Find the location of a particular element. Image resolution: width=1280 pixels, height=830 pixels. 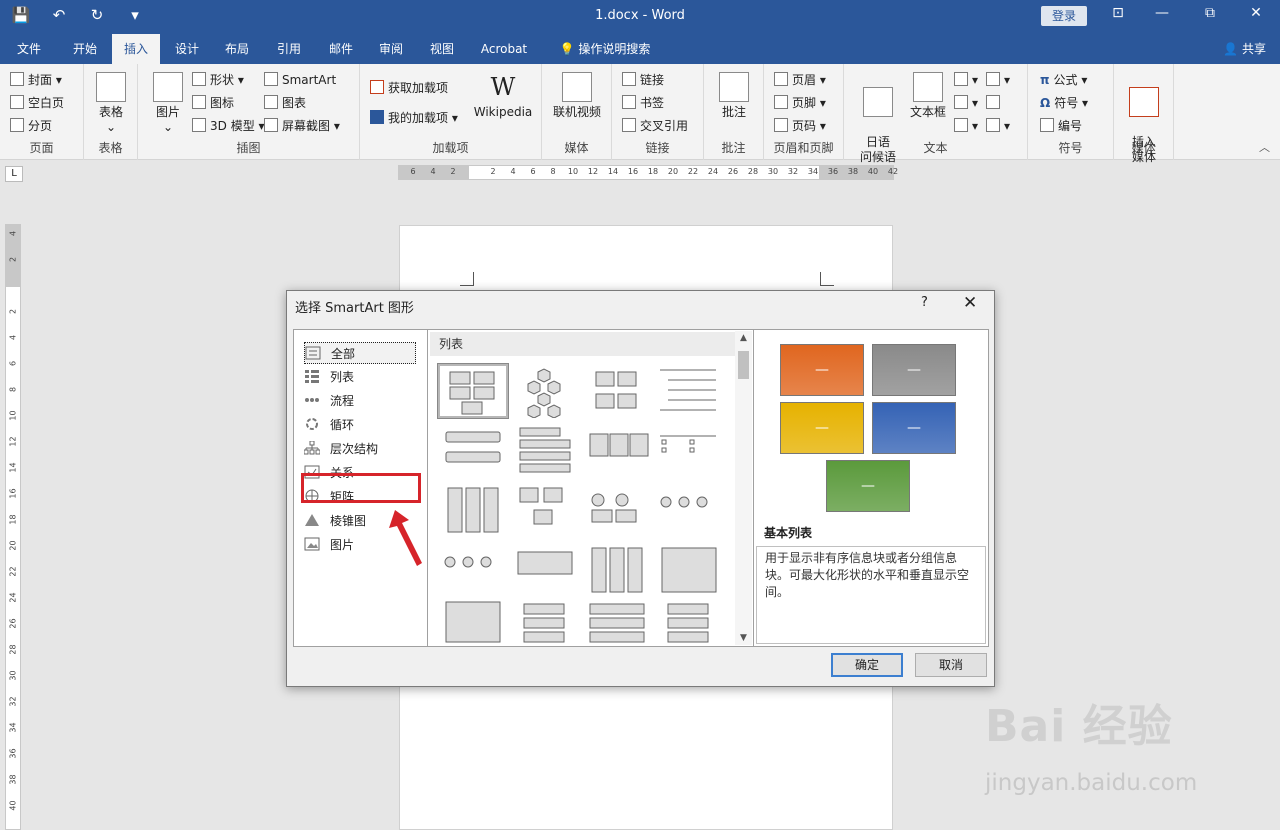

number-button: 编号 is located at coordinates (1061, 126).